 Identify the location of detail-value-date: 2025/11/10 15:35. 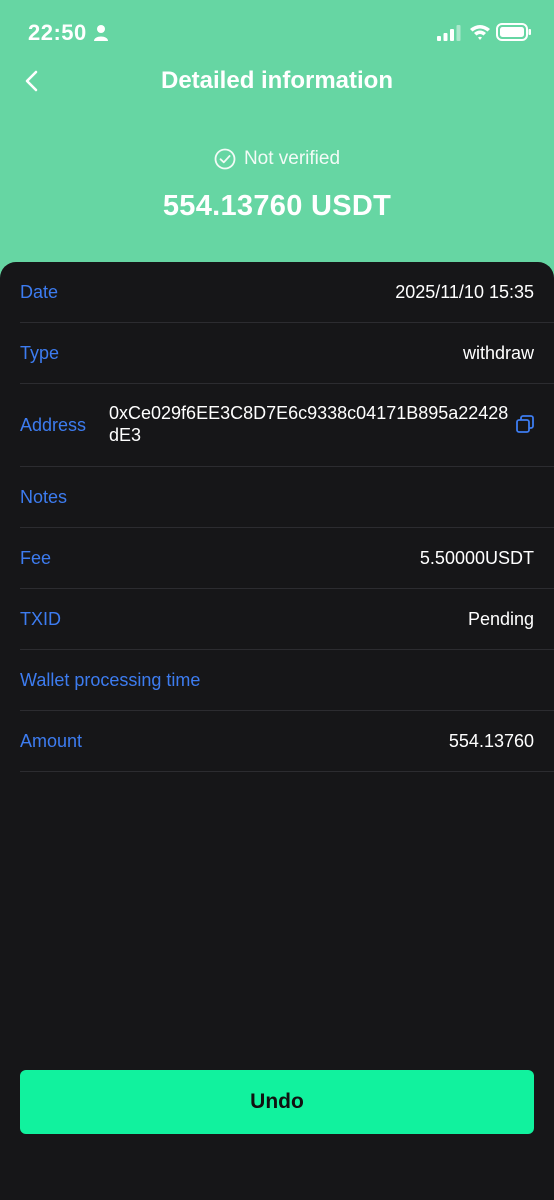
(464, 291).